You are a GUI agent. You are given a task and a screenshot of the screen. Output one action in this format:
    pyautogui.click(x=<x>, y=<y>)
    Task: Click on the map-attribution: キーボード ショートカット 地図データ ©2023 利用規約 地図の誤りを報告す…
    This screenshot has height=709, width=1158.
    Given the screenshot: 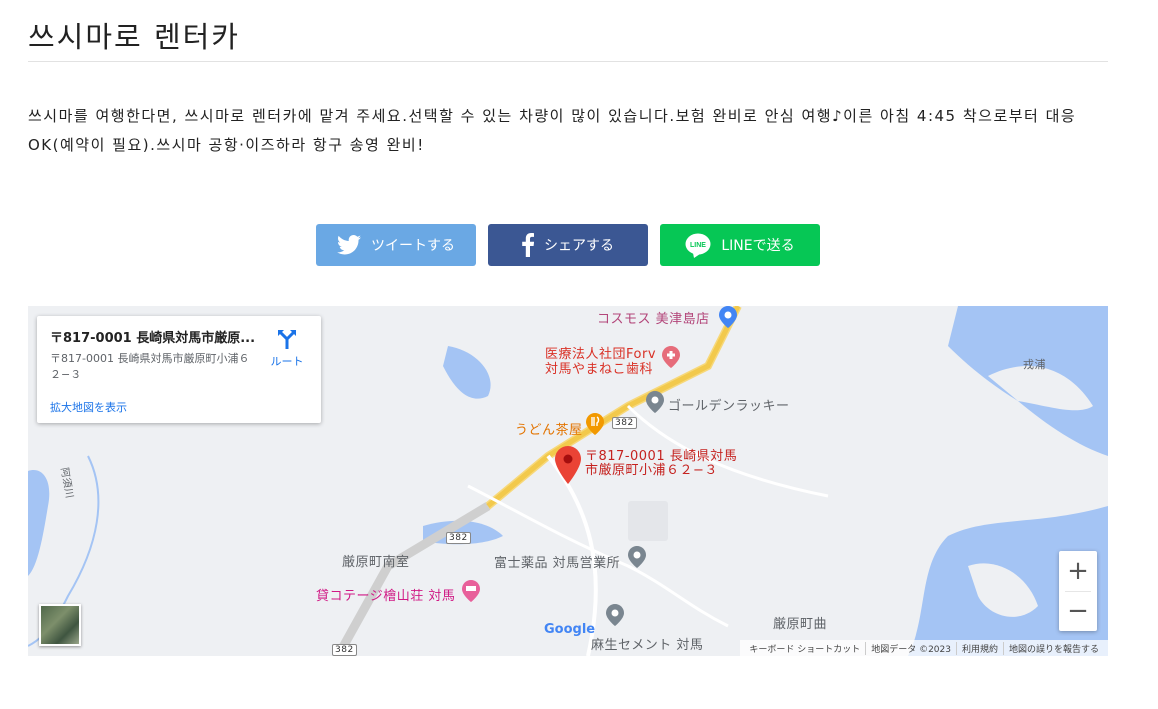 What is the action you would take?
    pyautogui.click(x=924, y=648)
    